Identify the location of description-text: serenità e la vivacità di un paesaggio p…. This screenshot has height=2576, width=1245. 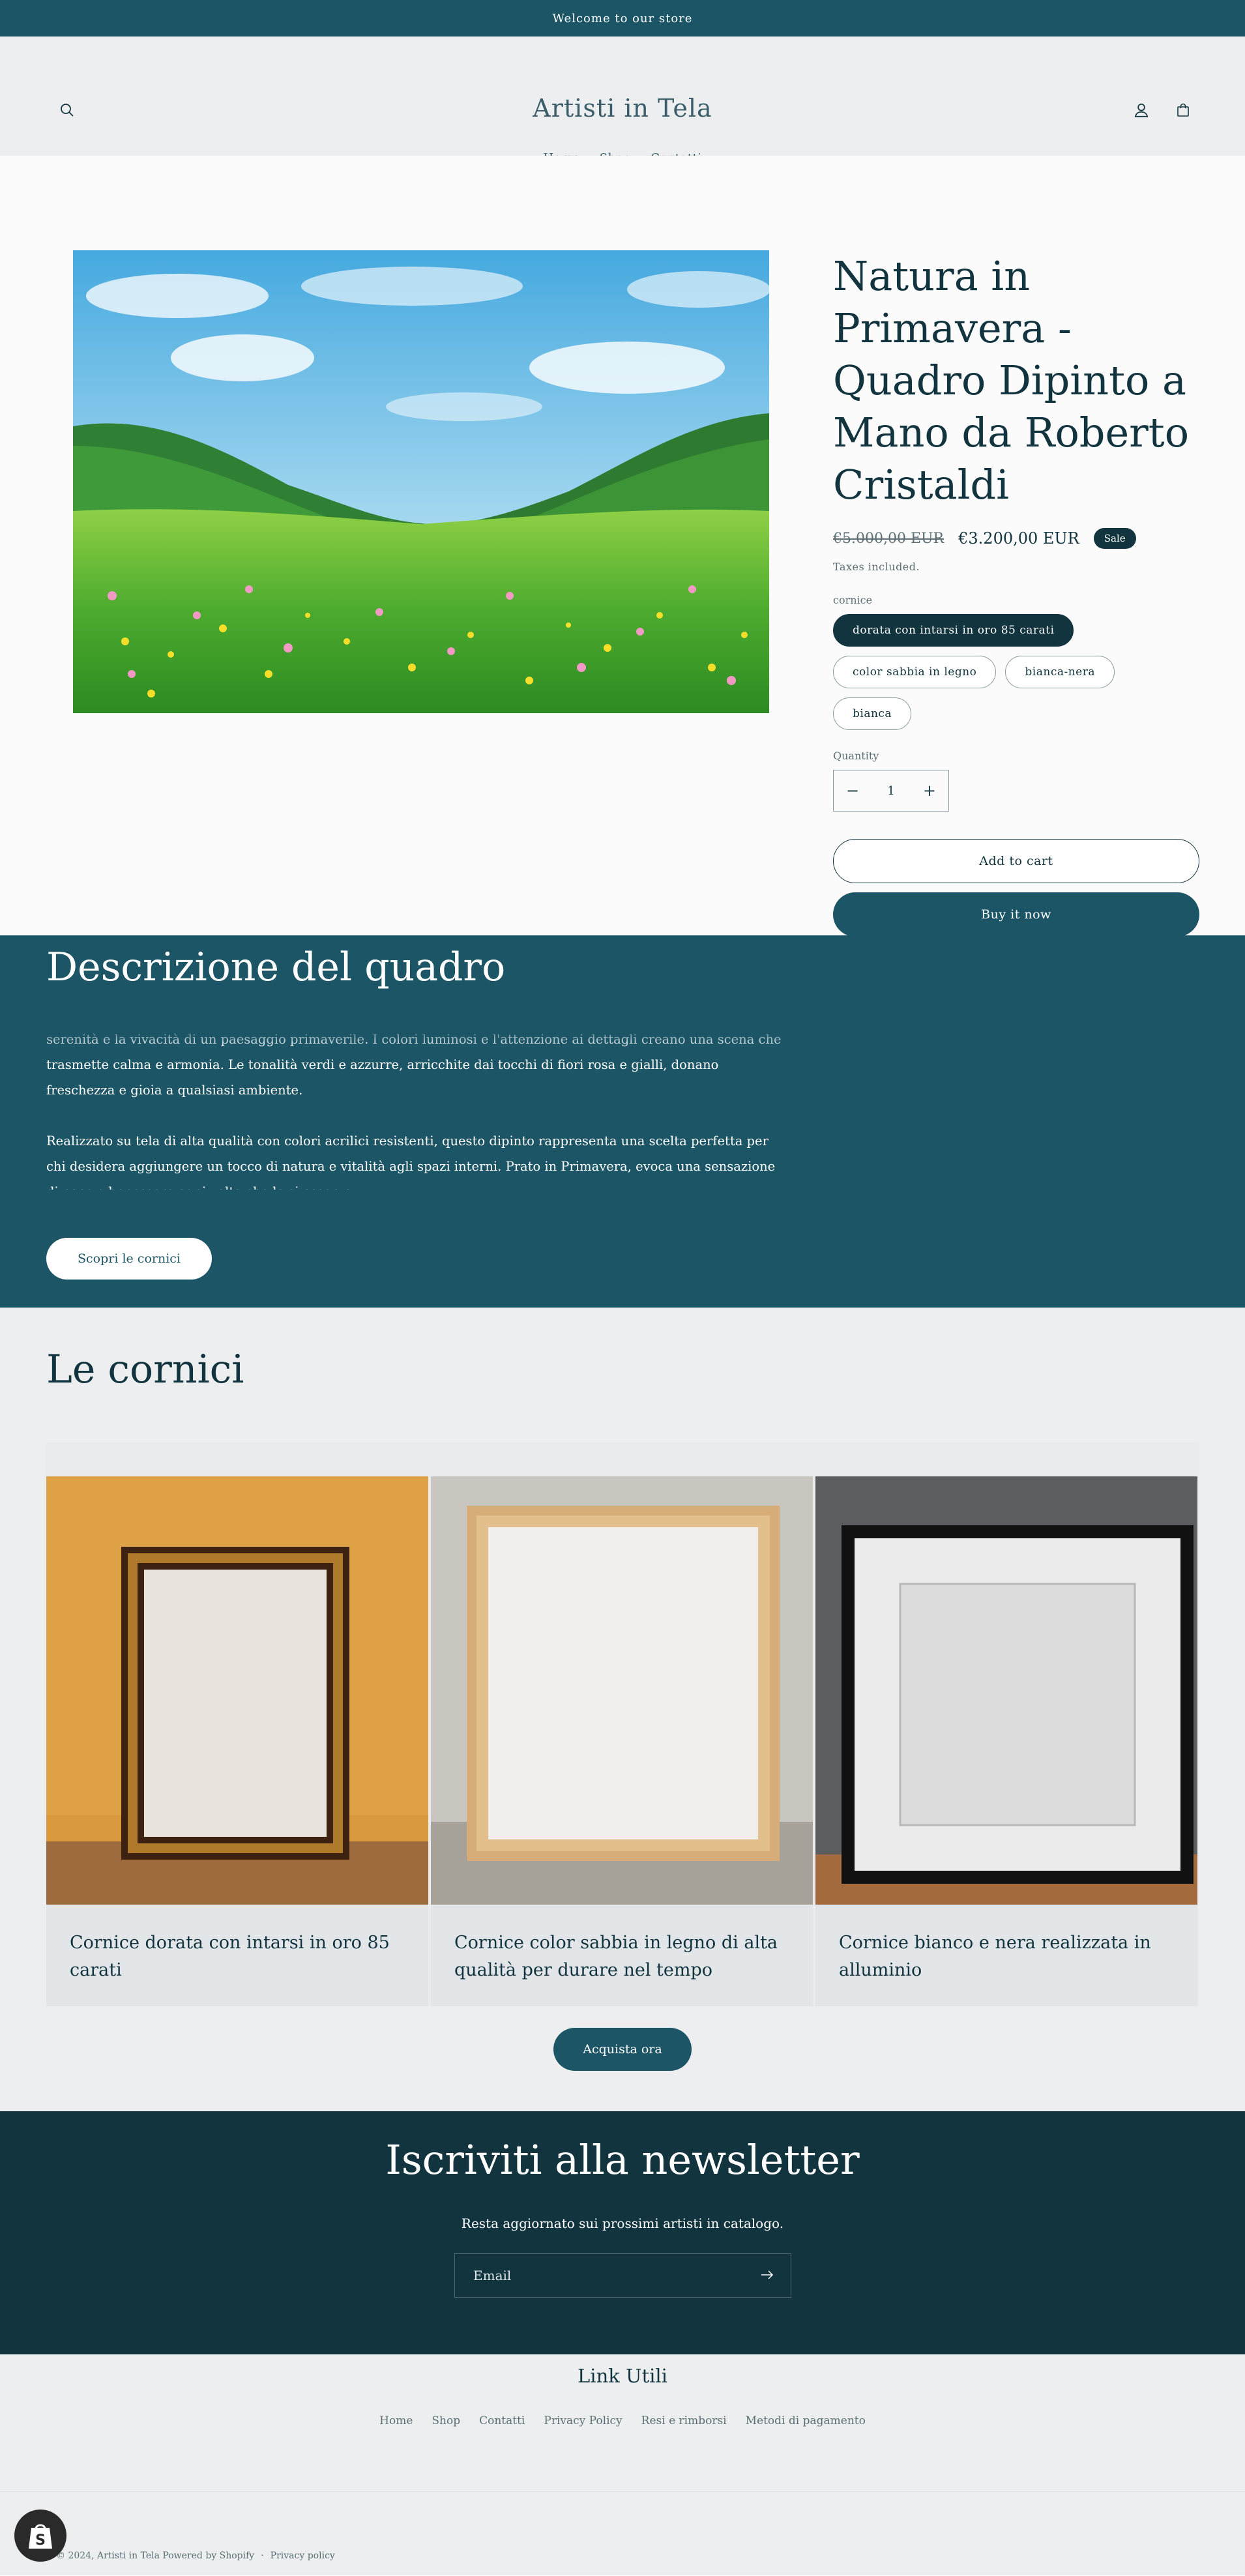
(414, 1108).